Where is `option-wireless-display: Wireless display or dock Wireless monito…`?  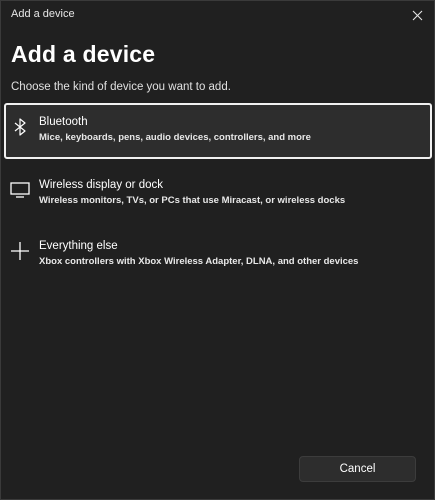 option-wireless-display: Wireless display or dock Wireless monito… is located at coordinates (218, 194).